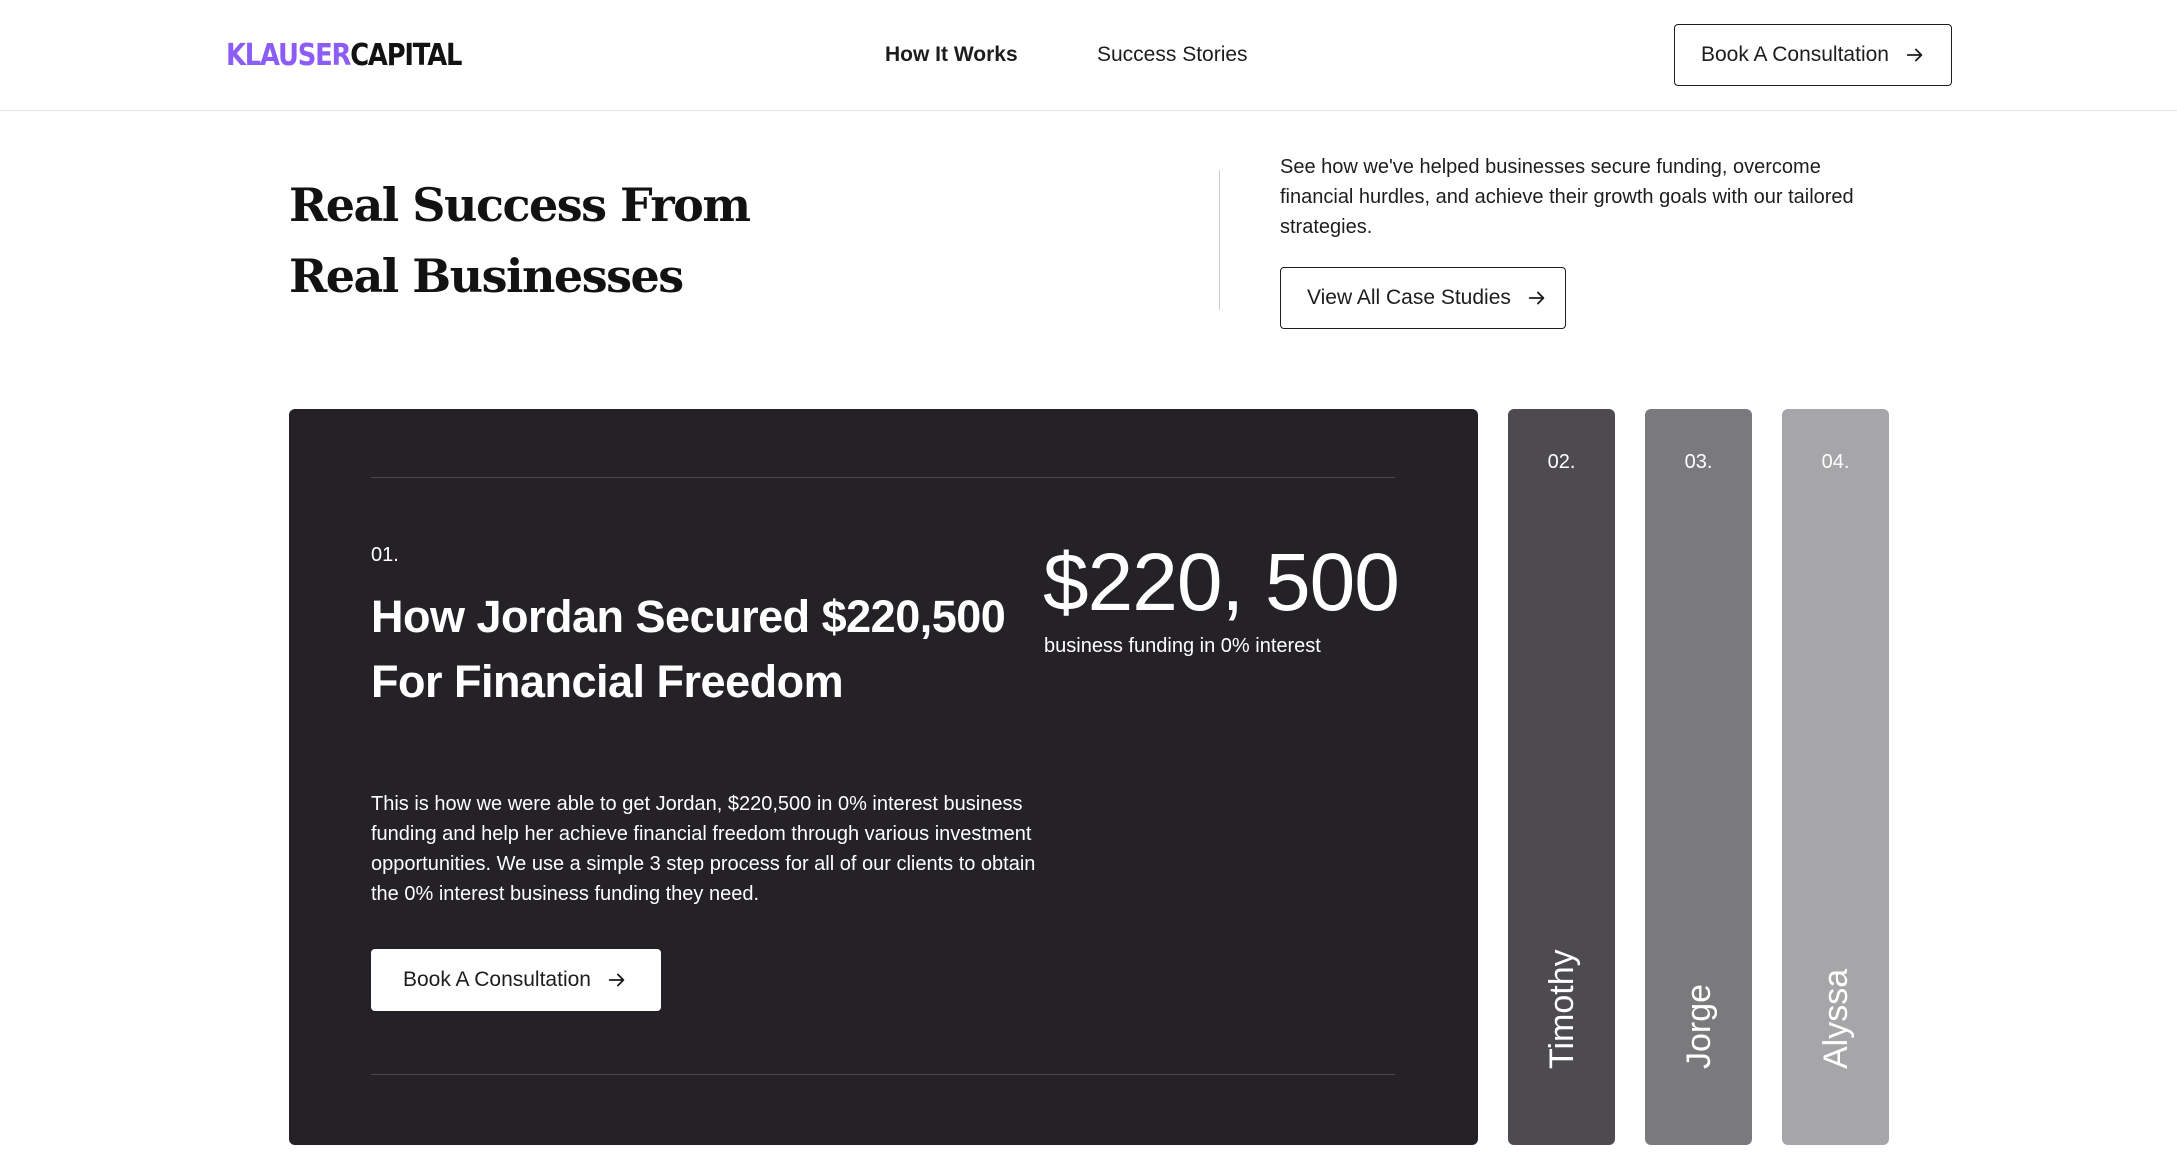 This screenshot has width=2177, height=1171. I want to click on card-book-consultation-label: Book A Consultation, so click(497, 979).